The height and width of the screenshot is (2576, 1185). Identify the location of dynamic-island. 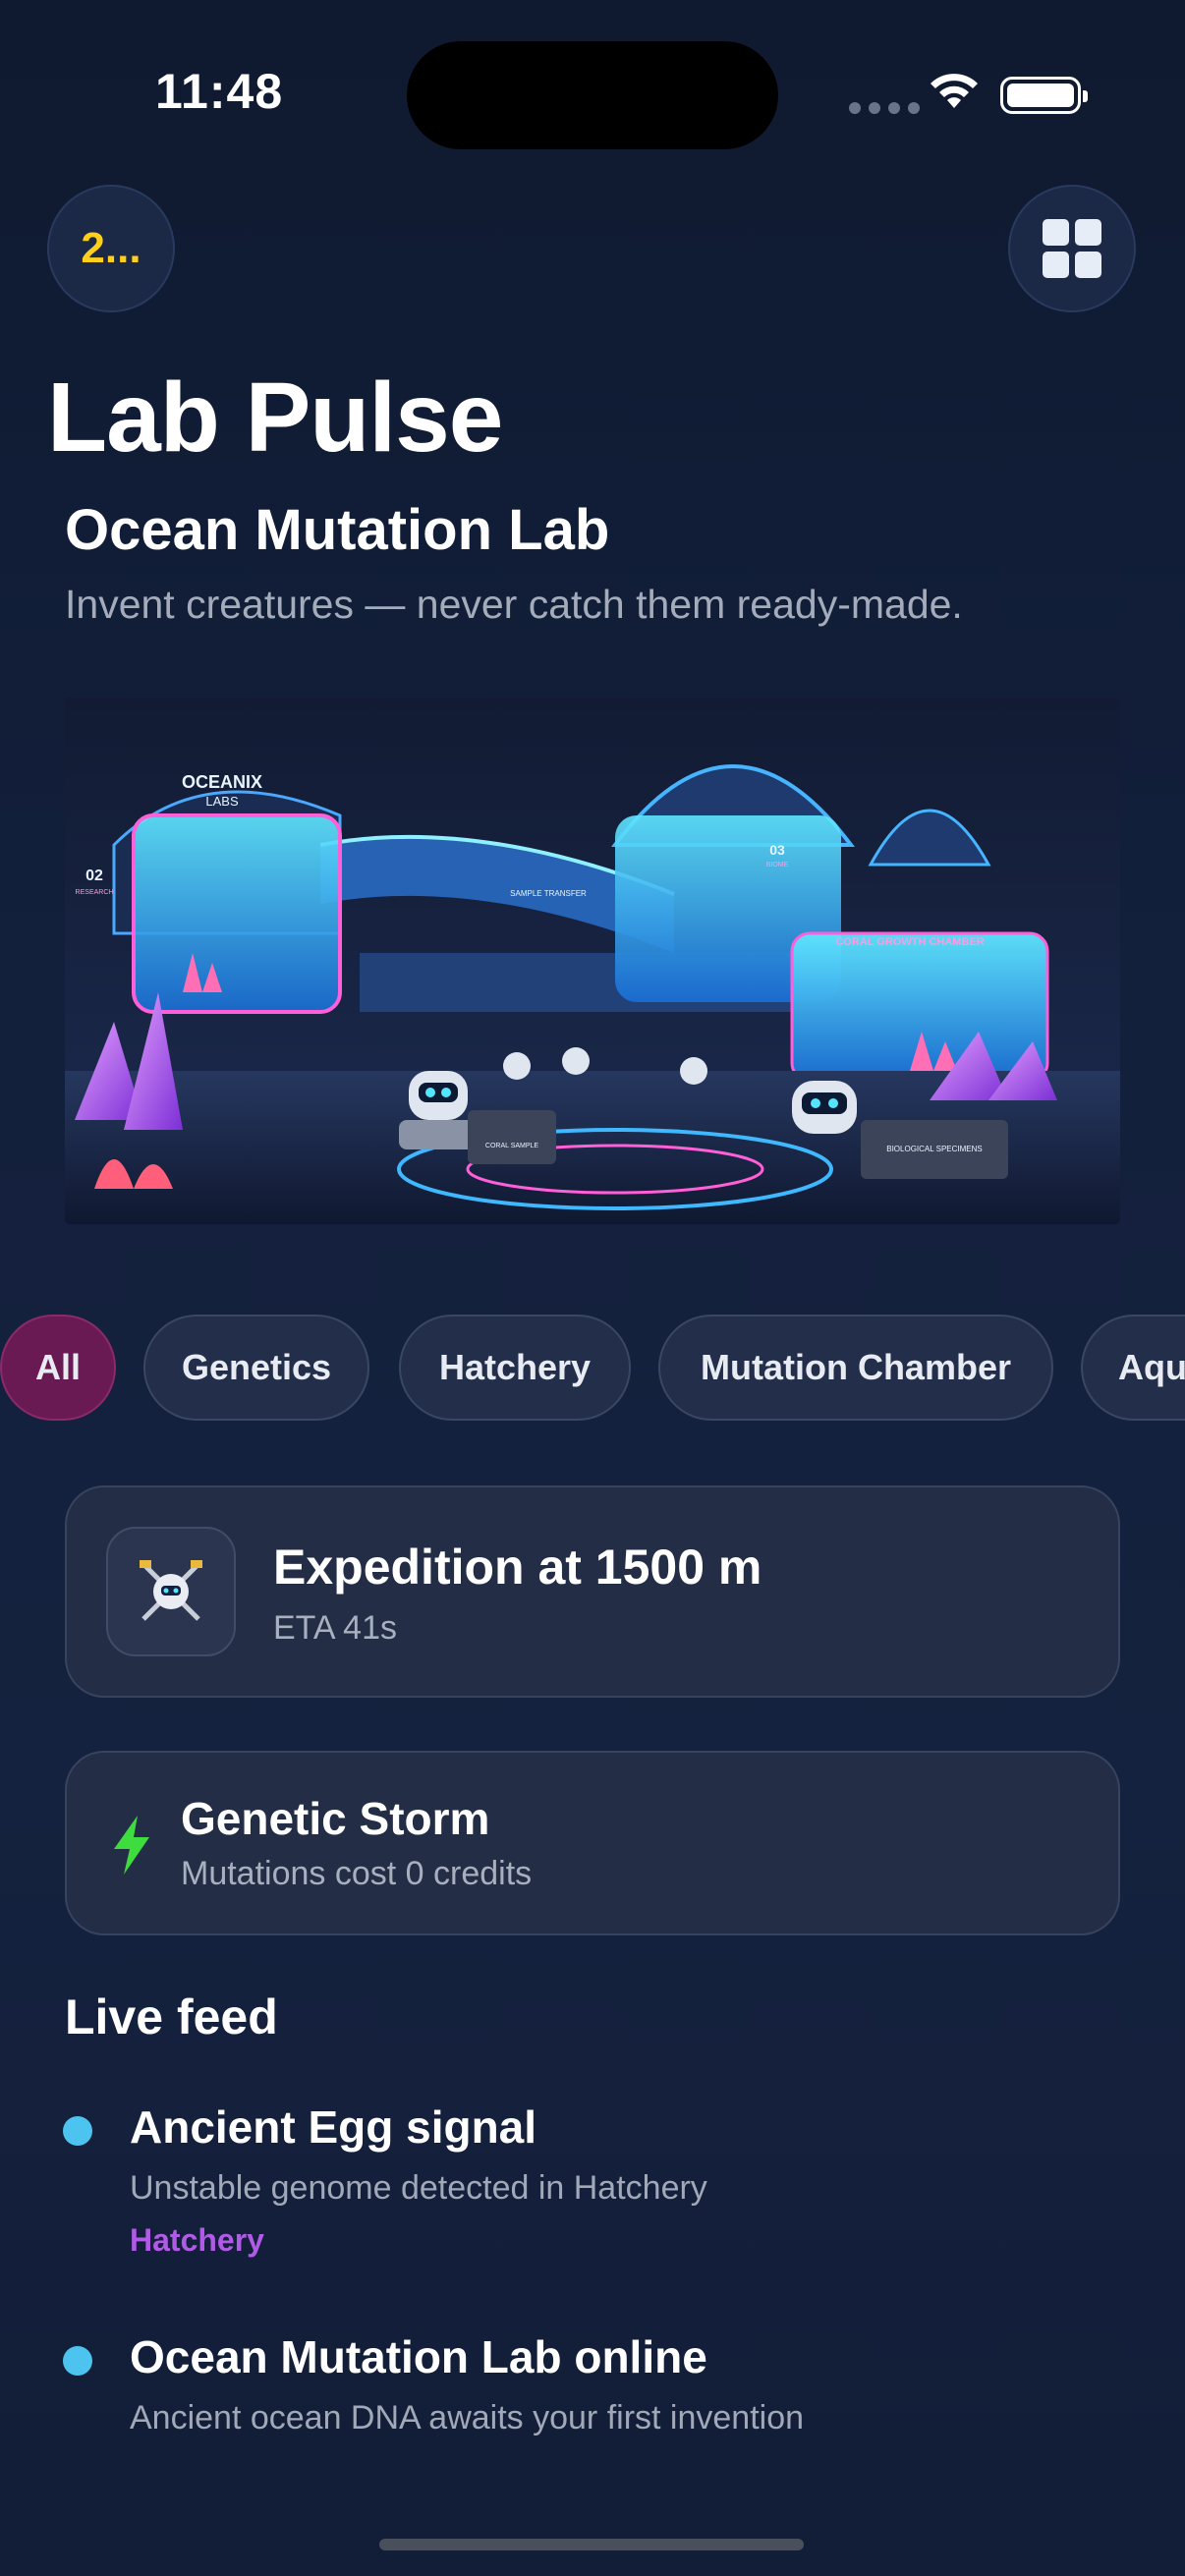
(592, 95).